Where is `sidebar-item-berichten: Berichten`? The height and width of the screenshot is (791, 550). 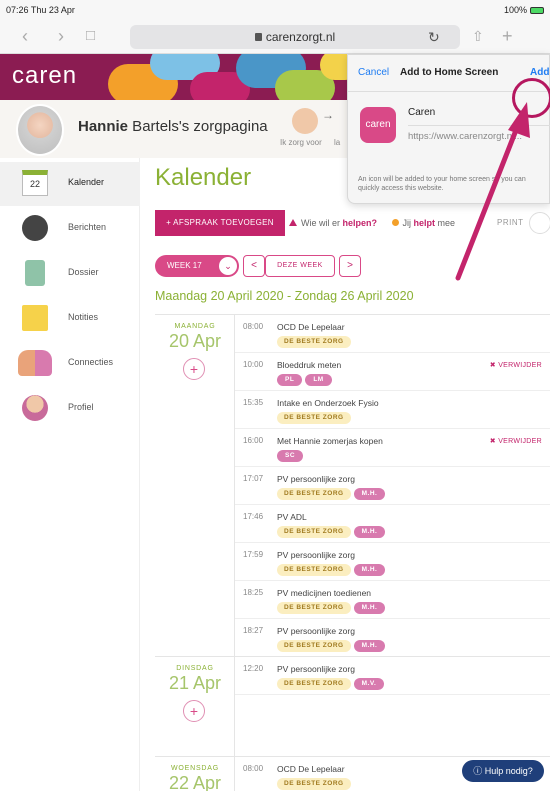
sidebar-item-berichten: Berichten is located at coordinates (70, 229).